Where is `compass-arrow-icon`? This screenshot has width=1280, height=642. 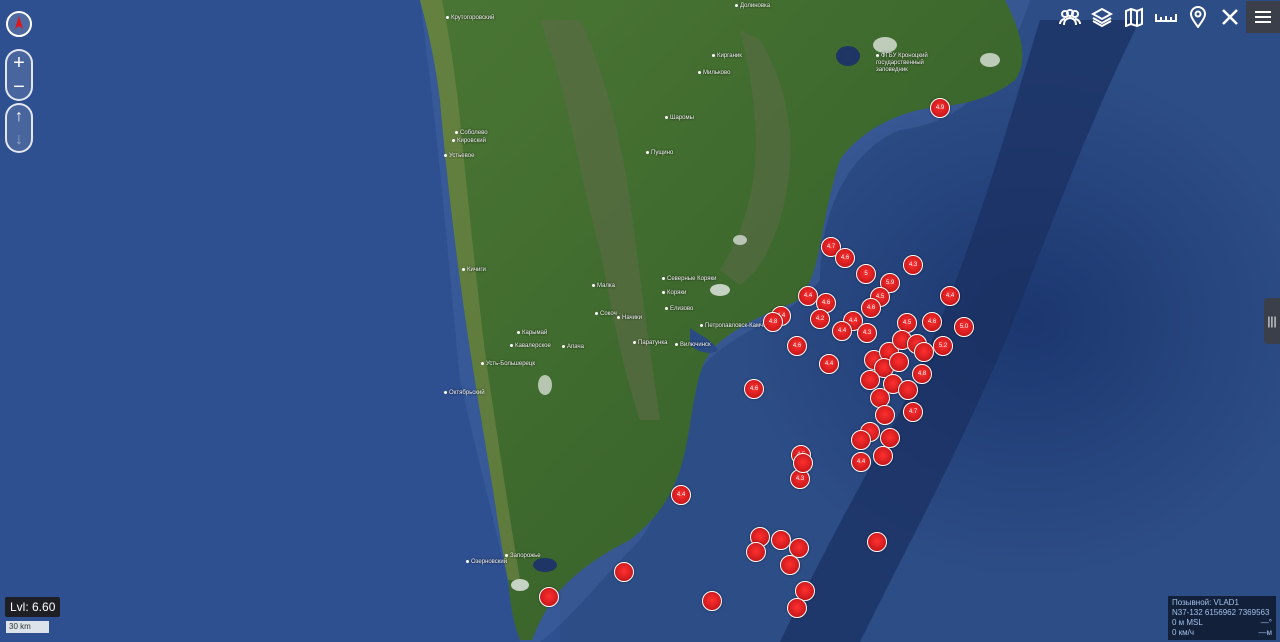
compass-arrow-icon is located at coordinates (19, 22).